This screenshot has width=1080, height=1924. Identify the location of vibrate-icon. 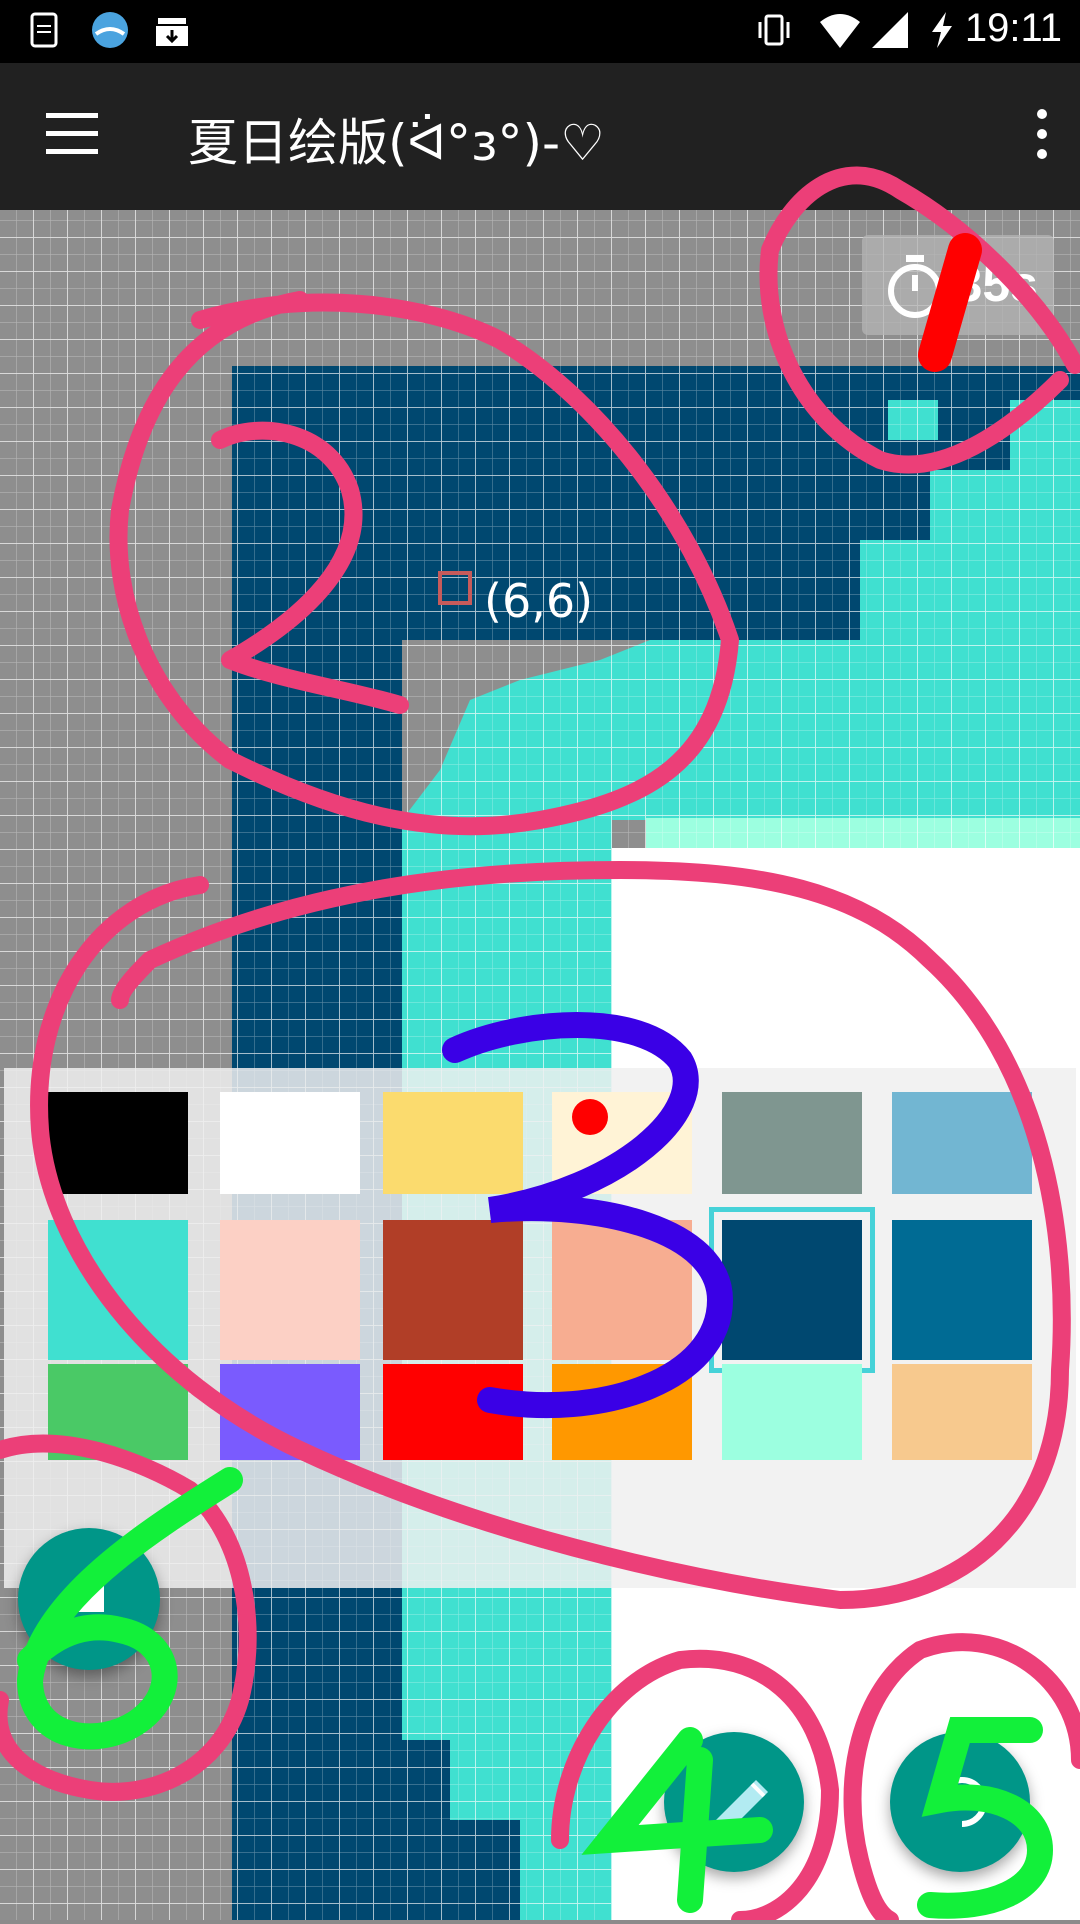
(774, 30).